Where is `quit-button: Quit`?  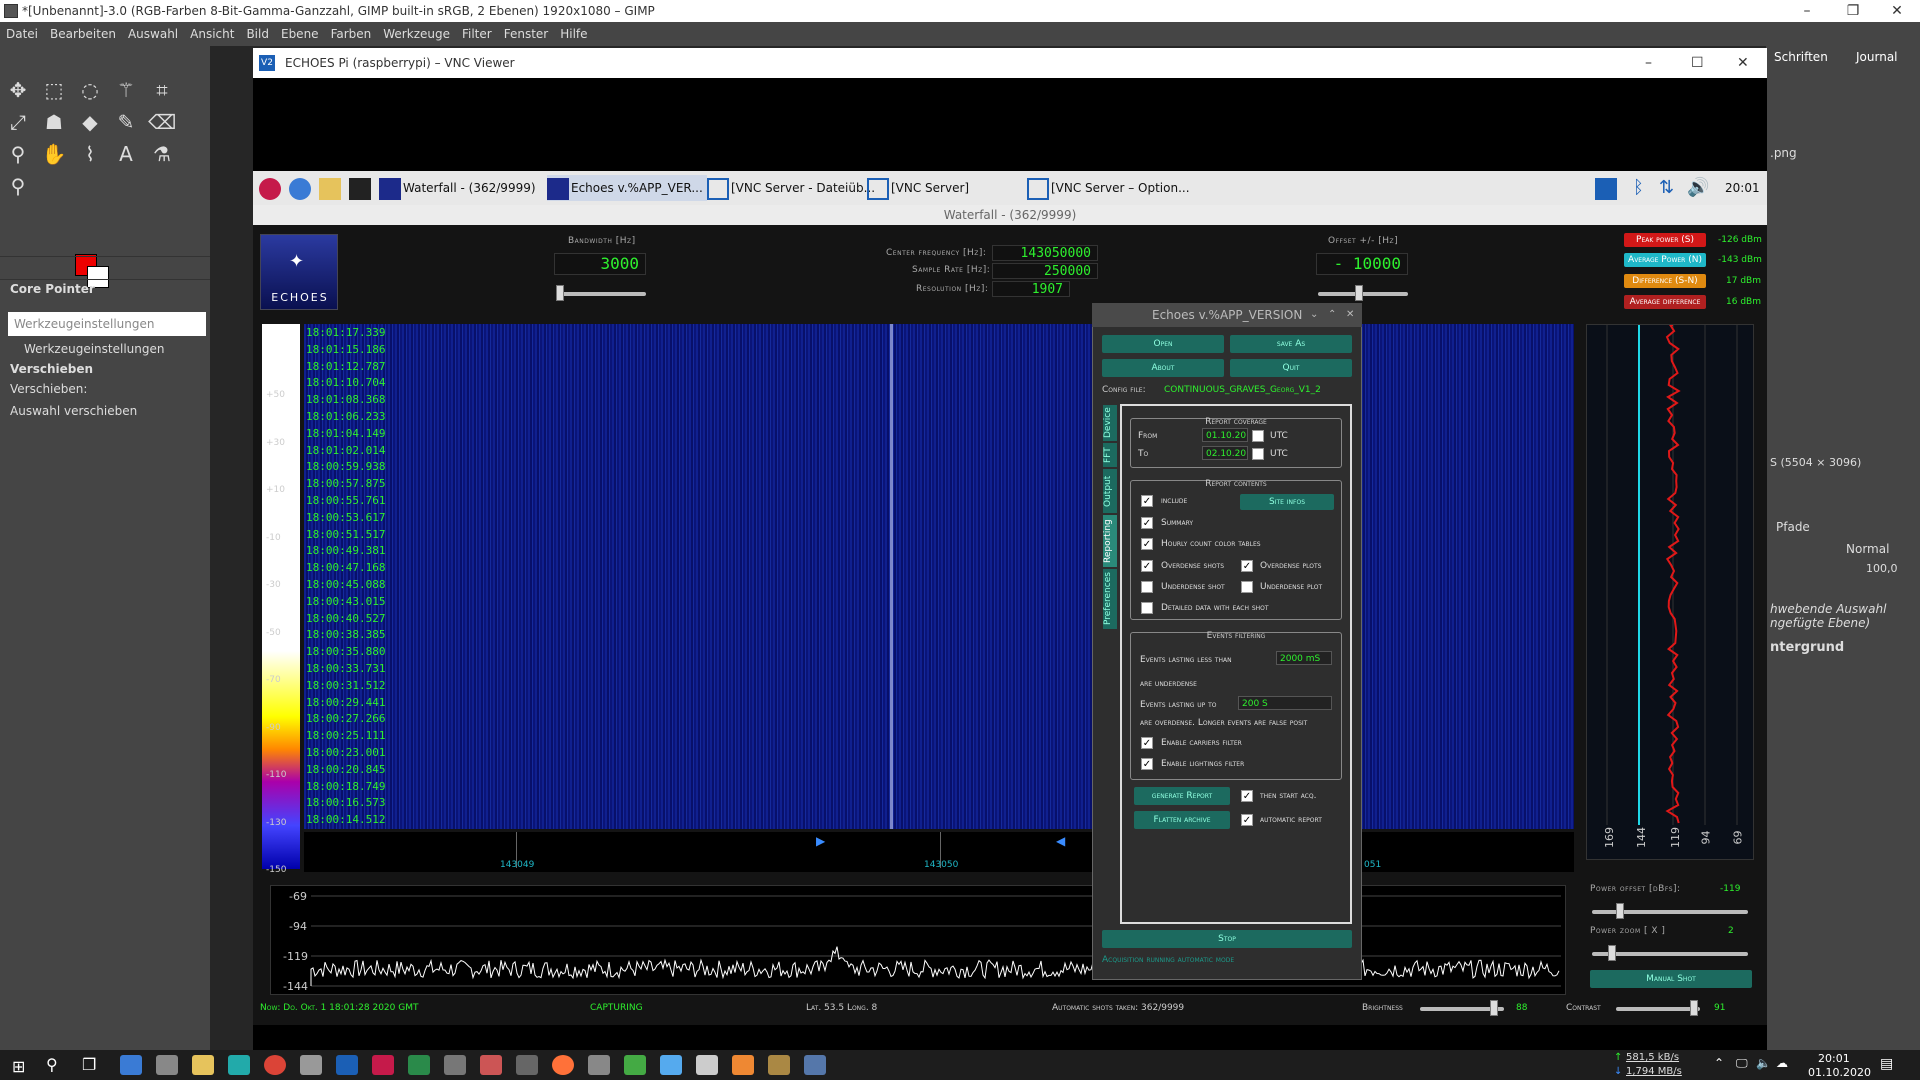
quit-button: Quit is located at coordinates (1291, 368).